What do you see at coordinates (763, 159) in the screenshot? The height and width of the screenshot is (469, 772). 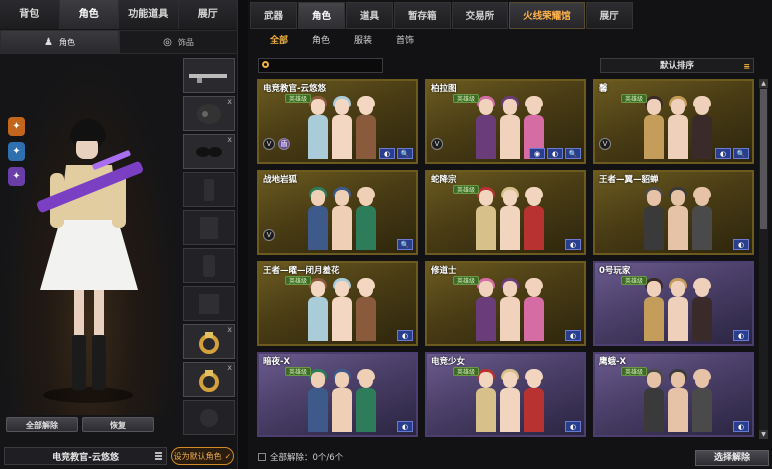 I see `scroll-thumb` at bounding box center [763, 159].